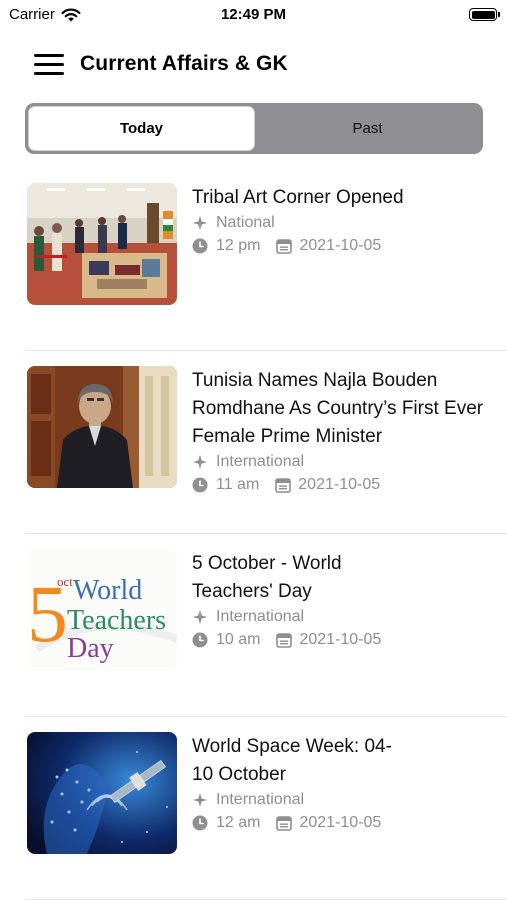 The image size is (507, 900). Describe the element at coordinates (238, 245) in the screenshot. I see `news-time: 12 pm` at that location.